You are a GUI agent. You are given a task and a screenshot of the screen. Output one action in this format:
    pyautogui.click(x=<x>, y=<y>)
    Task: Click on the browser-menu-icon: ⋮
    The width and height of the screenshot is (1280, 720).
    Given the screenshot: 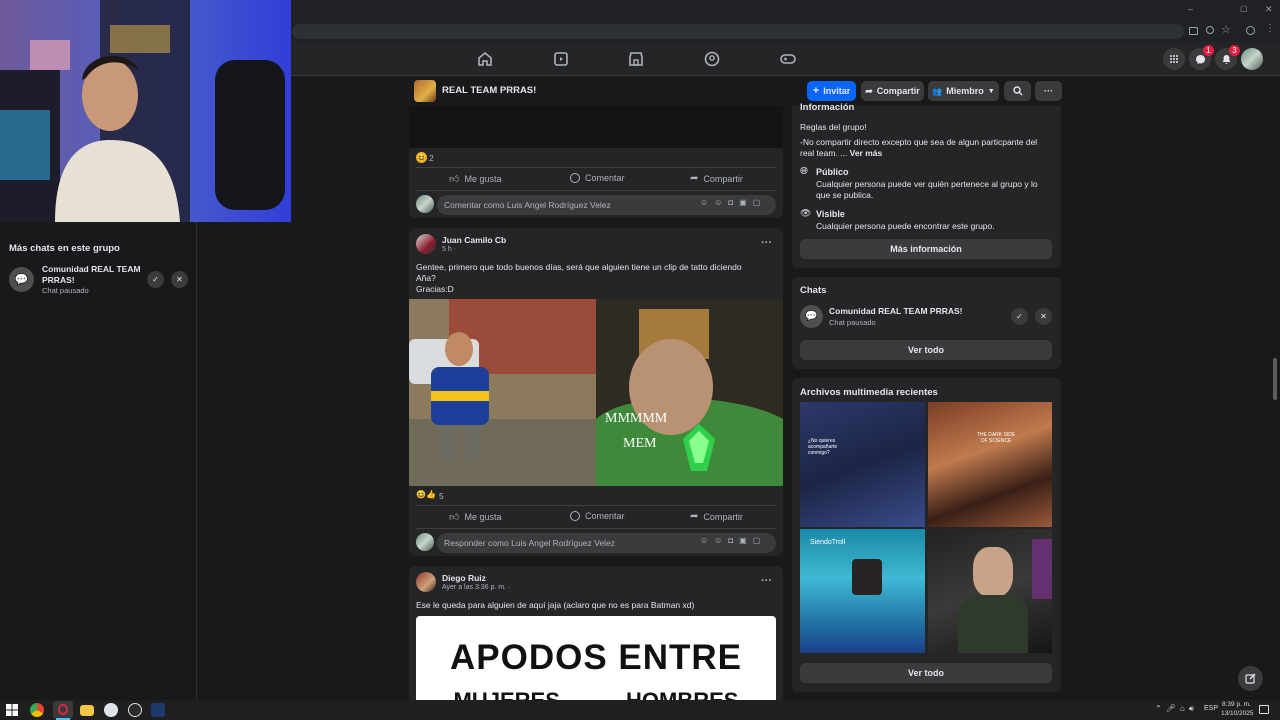 What is the action you would take?
    pyautogui.click(x=1270, y=28)
    